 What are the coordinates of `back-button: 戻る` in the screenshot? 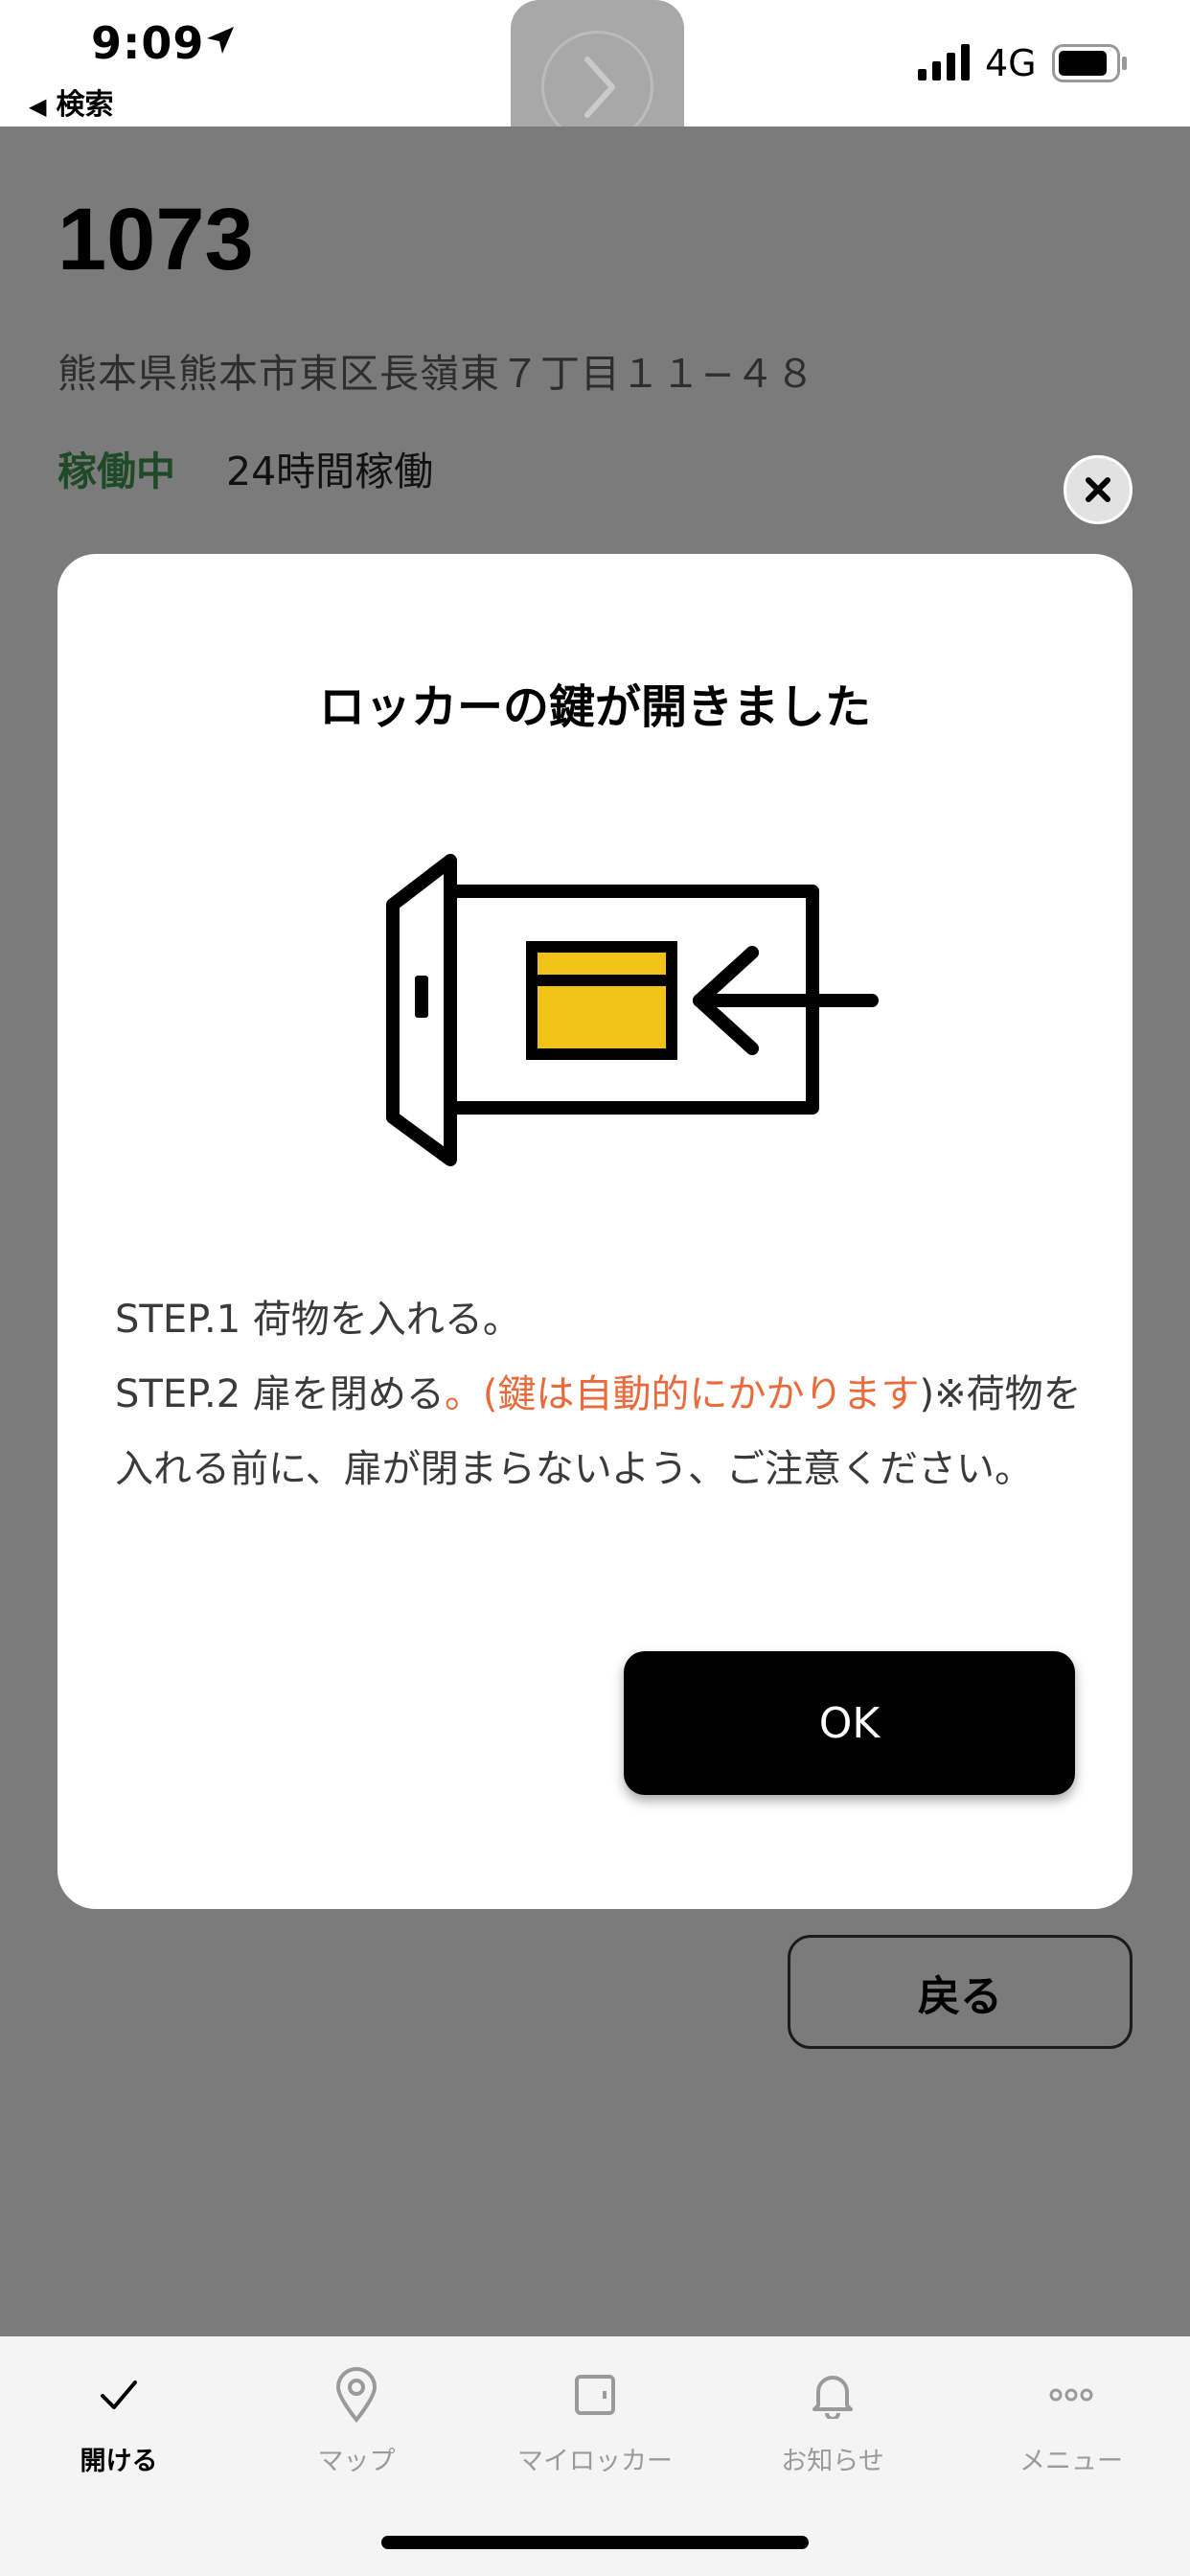 It's located at (961, 1992).